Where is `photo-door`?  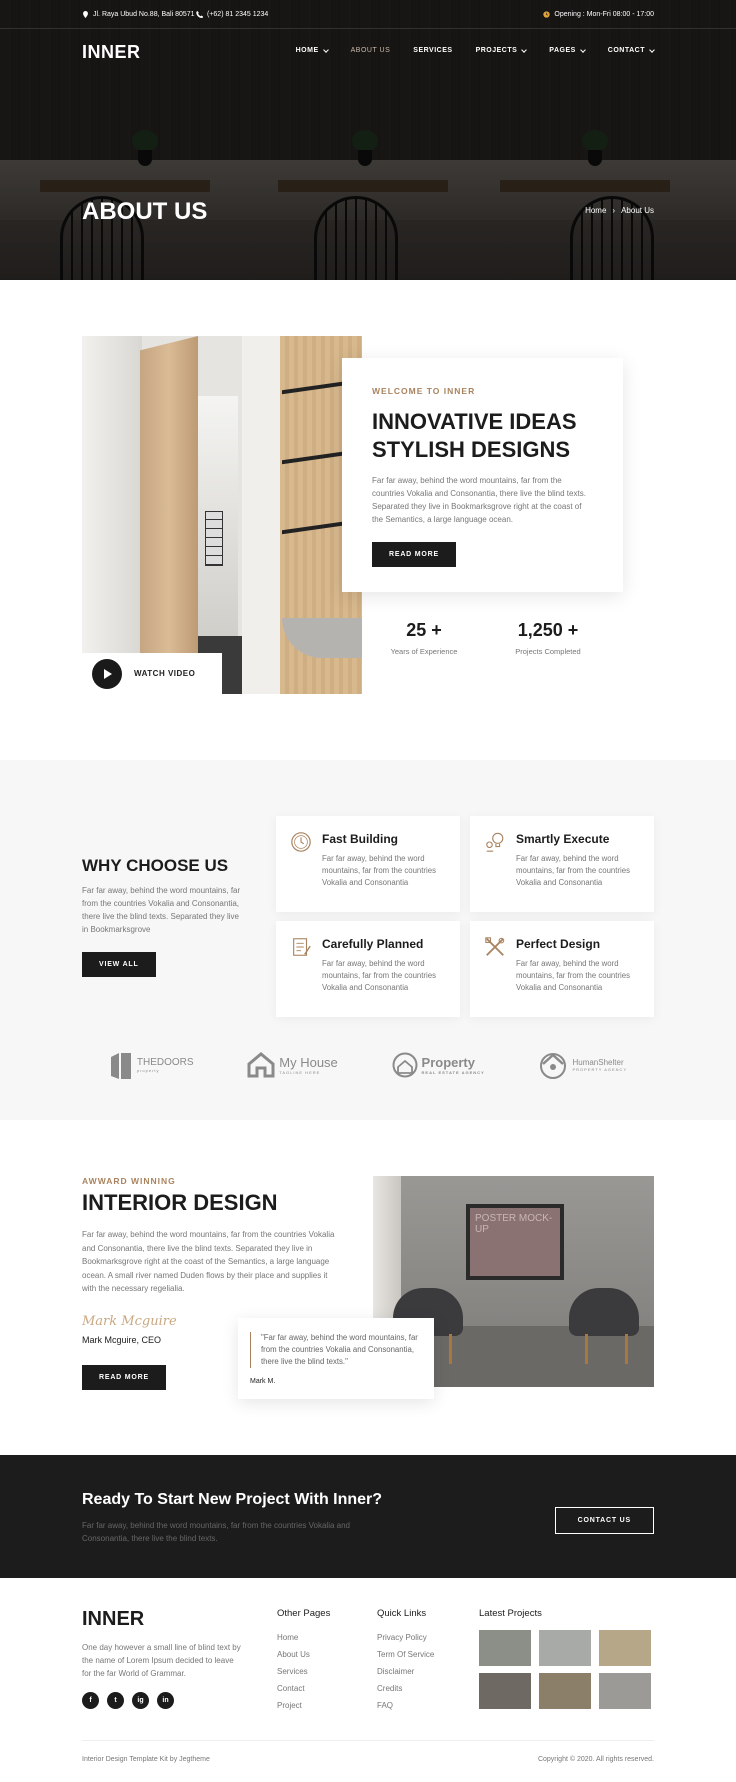
photo-door is located at coordinates (169, 515).